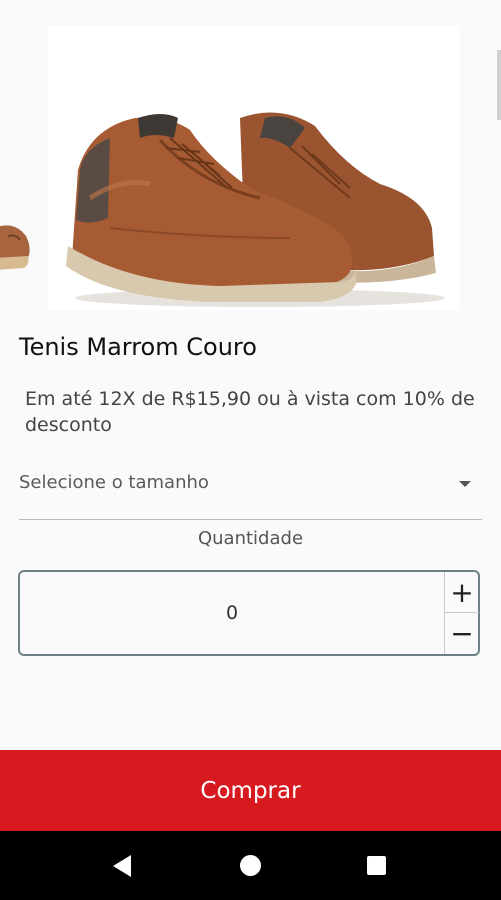 Image resolution: width=501 pixels, height=900 pixels. I want to click on buy-button: Comprar, so click(250, 790).